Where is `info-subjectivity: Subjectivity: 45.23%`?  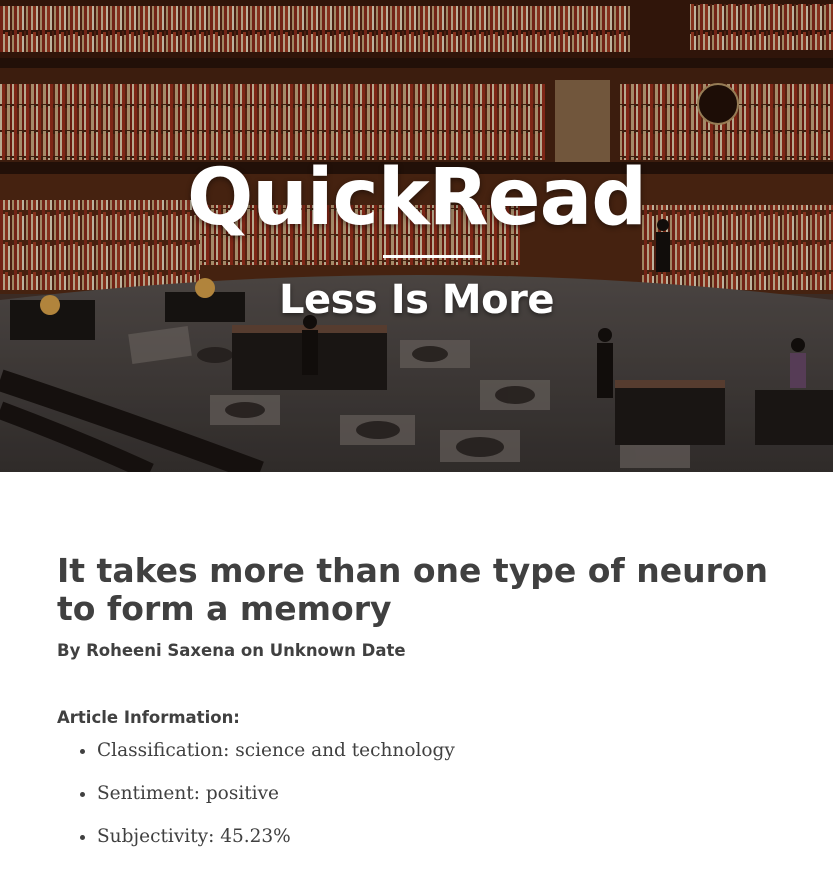 info-subjectivity: Subjectivity: 45.23% is located at coordinates (276, 843).